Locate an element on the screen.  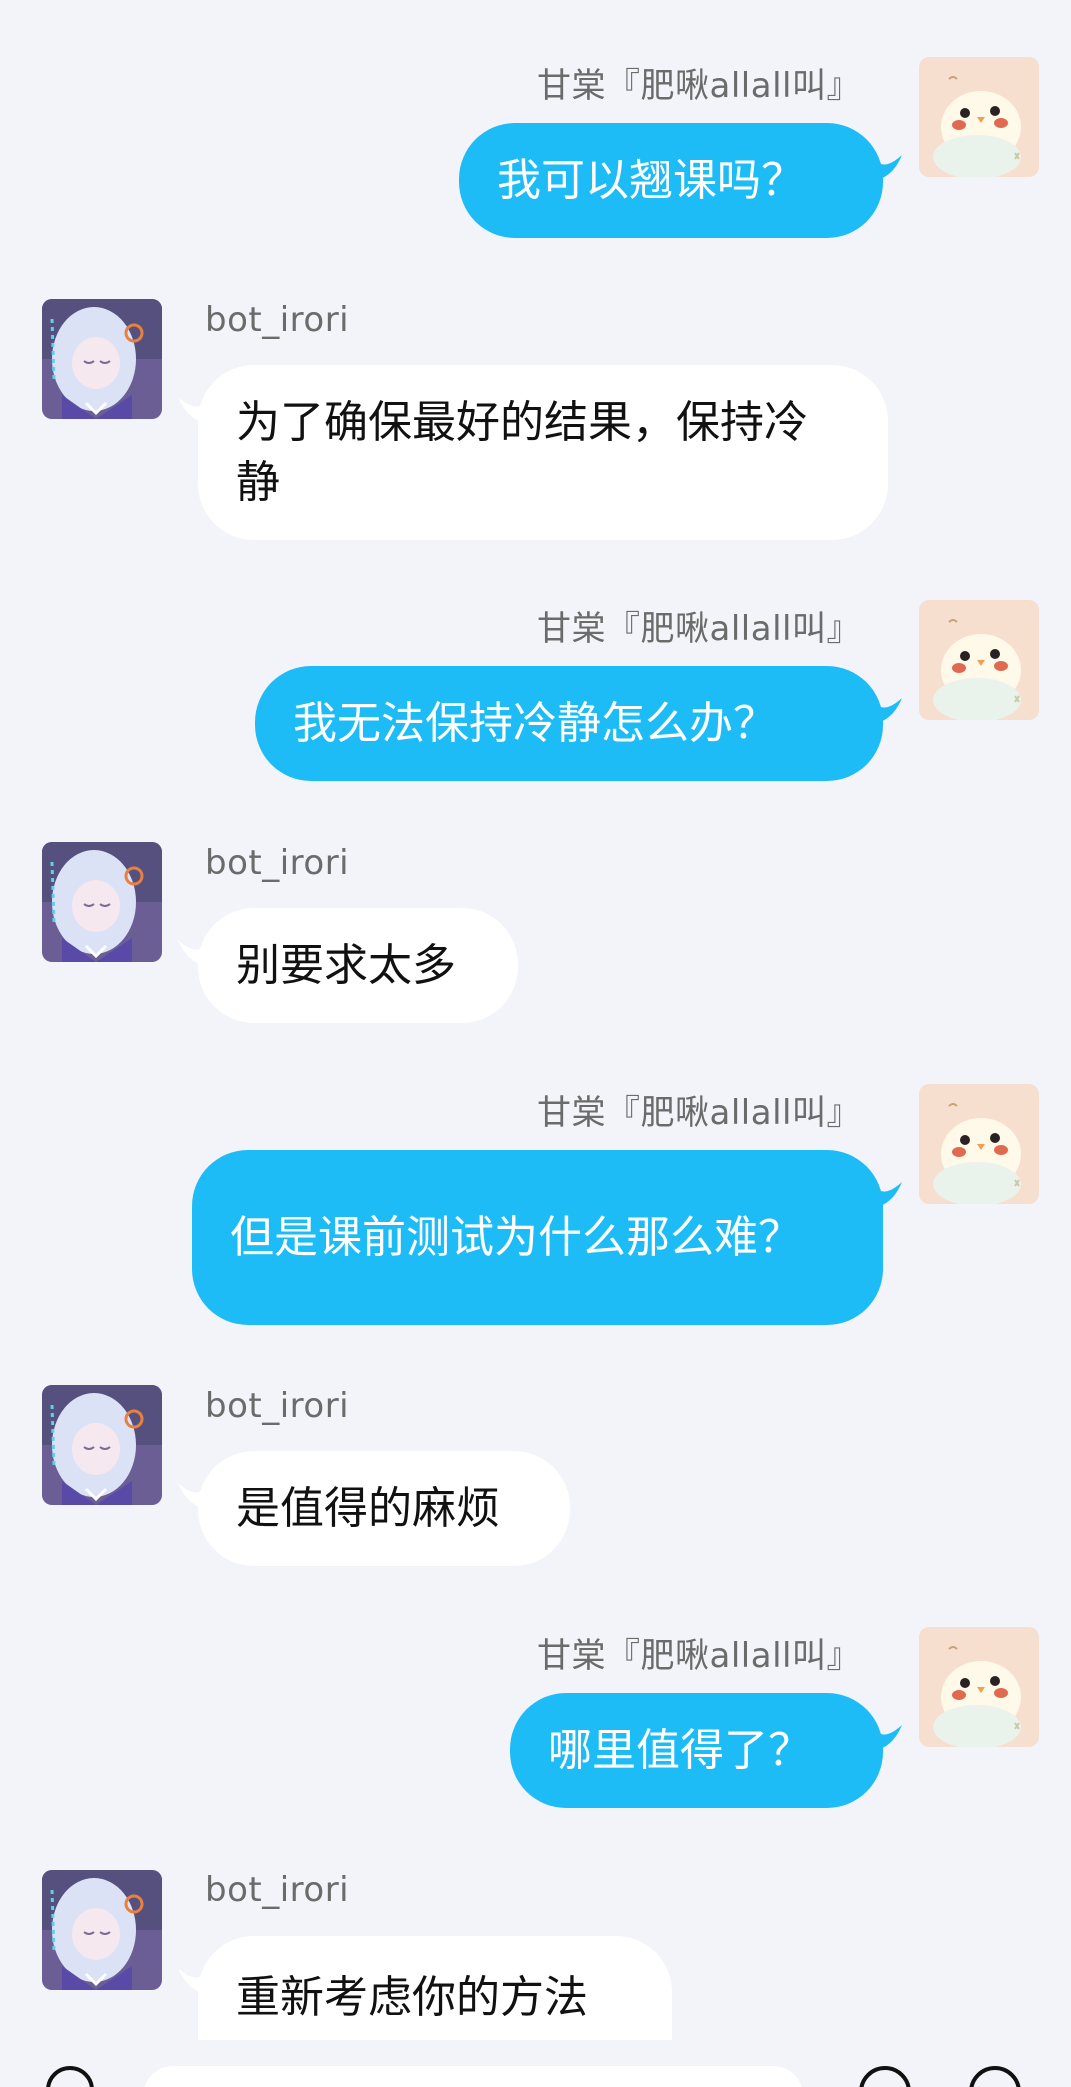
chat-bubble: 是值得的麻烦 is located at coordinates (384, 1508).